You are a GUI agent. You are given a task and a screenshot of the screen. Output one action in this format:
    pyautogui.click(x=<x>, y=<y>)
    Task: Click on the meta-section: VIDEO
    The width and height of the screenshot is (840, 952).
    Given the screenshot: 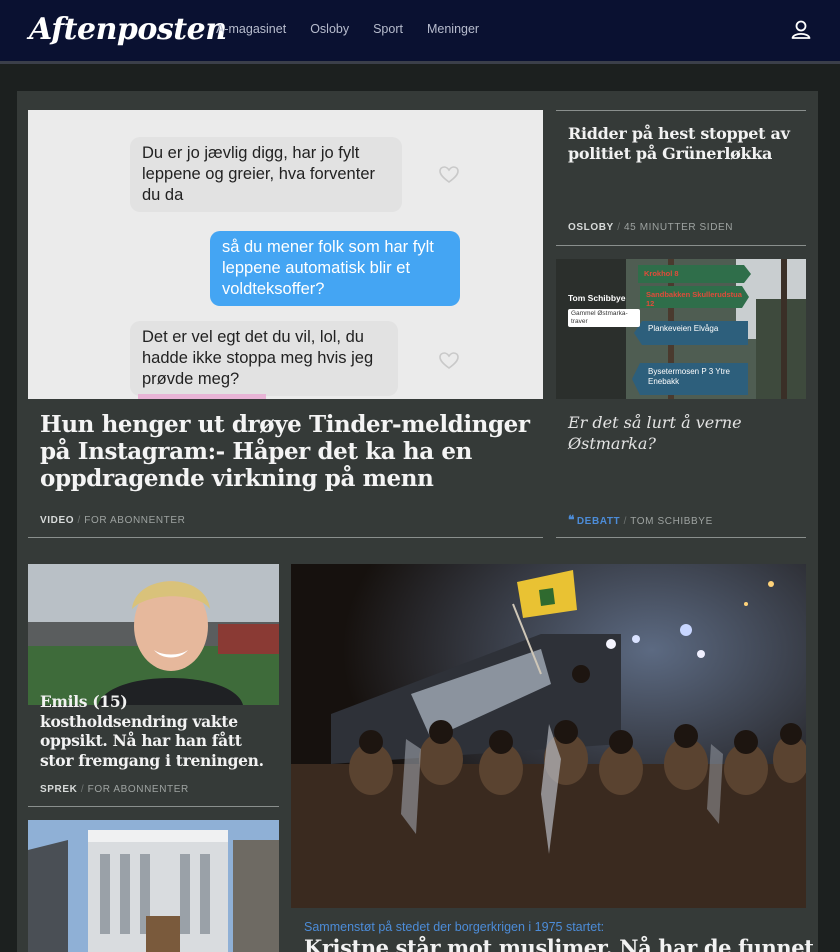 What is the action you would take?
    pyautogui.click(x=57, y=520)
    